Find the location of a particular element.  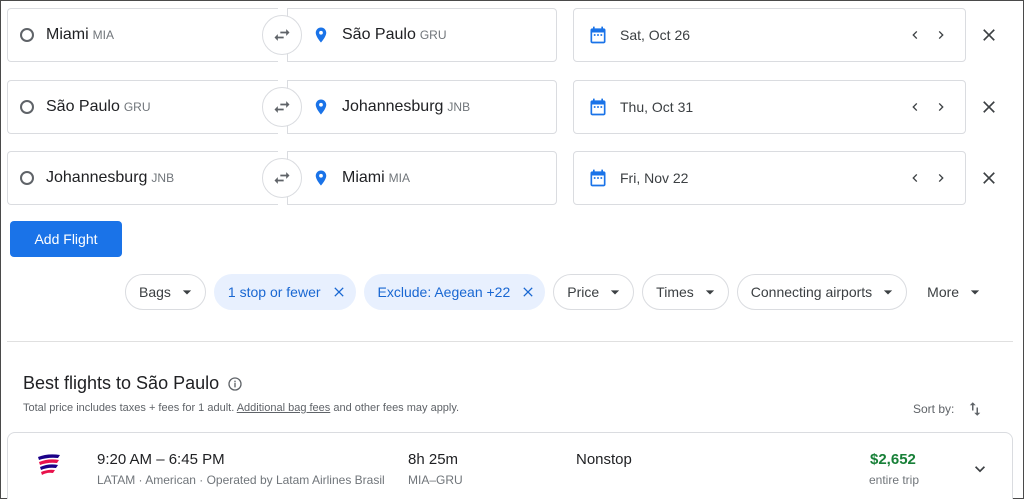

origin-field: Johannesburg JNB is located at coordinates (142, 178).